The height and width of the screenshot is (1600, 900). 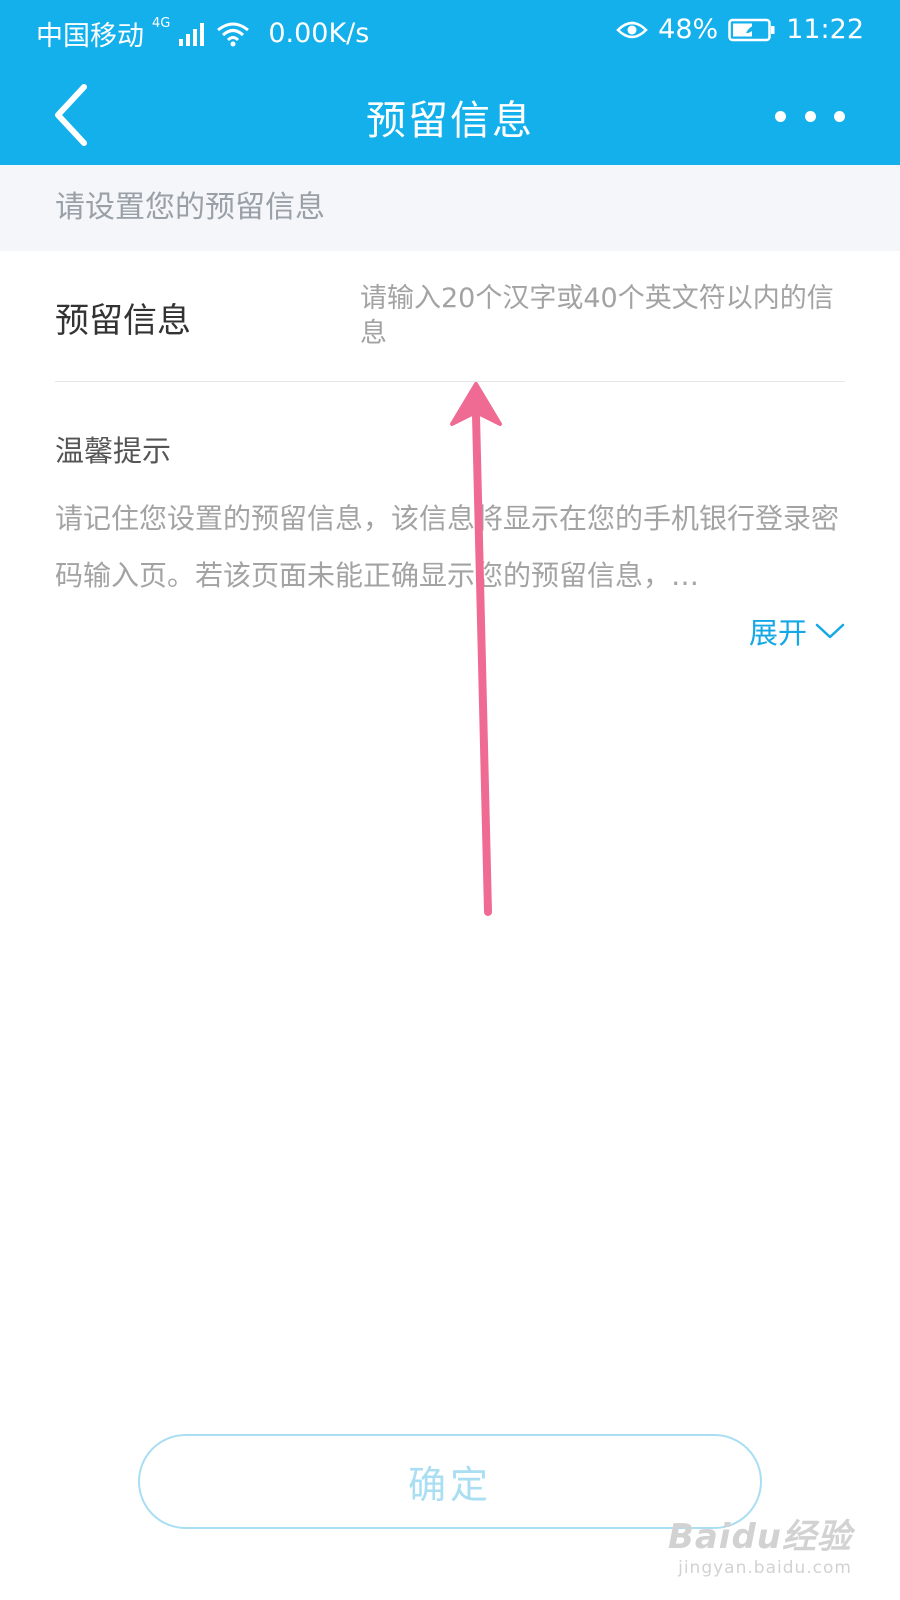 I want to click on status-bar: 中国移动 4G 0.00K/s 48% 11:22, so click(x=450, y=31).